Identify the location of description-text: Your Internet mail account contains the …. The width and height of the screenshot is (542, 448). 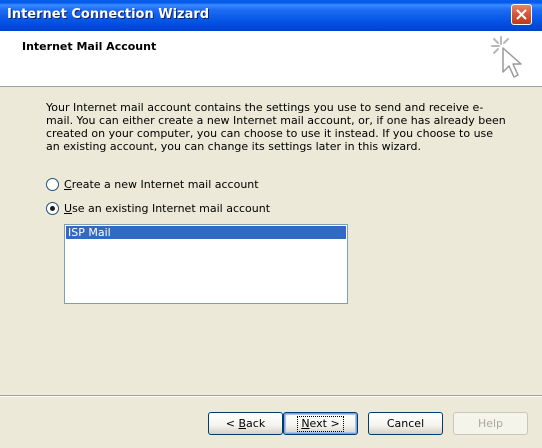
(276, 127).